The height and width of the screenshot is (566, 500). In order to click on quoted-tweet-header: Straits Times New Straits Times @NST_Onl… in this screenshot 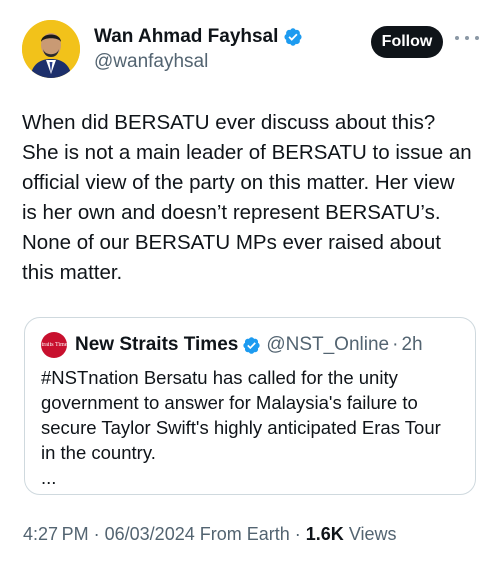, I will do `click(232, 345)`.